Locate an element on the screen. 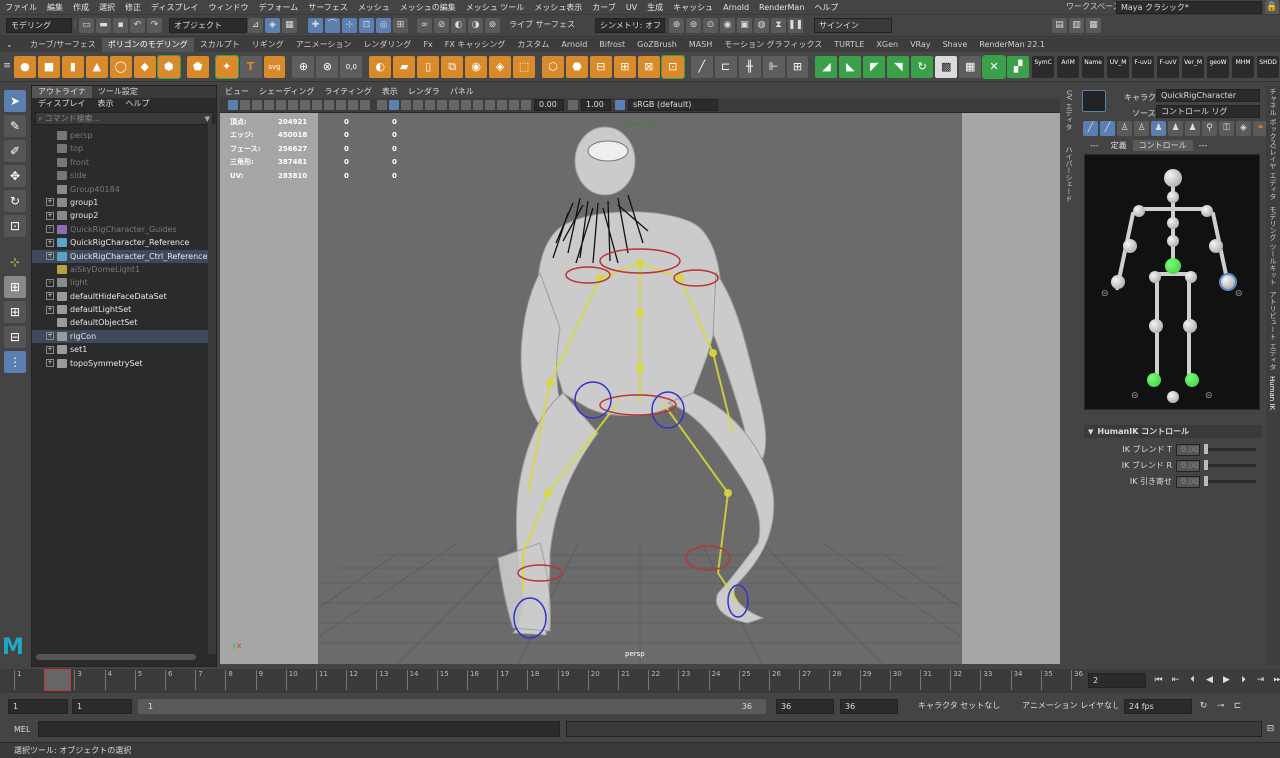  viewport-menu-item-0: ビュー is located at coordinates (237, 92).